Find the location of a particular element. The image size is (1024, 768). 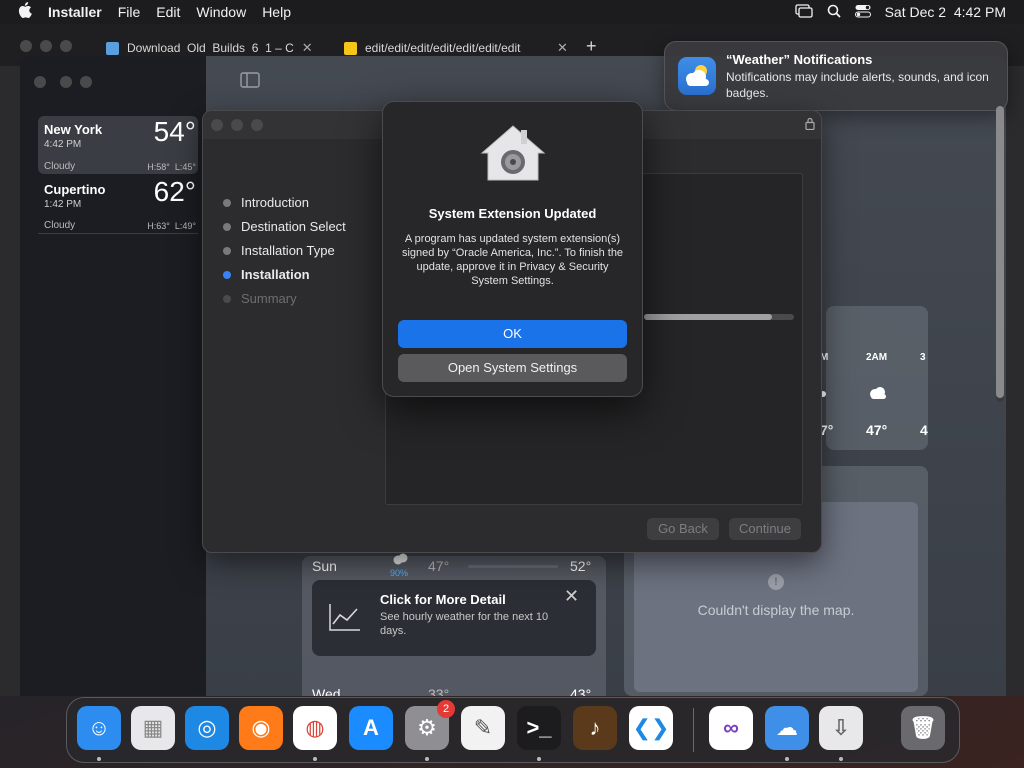

dock: ☺ ▦ ◎ ◉ ◍ A ⚙ 2 ✎ >_ ♪ ❮❯ ∞ ☁ ⇩ 🗑 is located at coordinates (513, 730).